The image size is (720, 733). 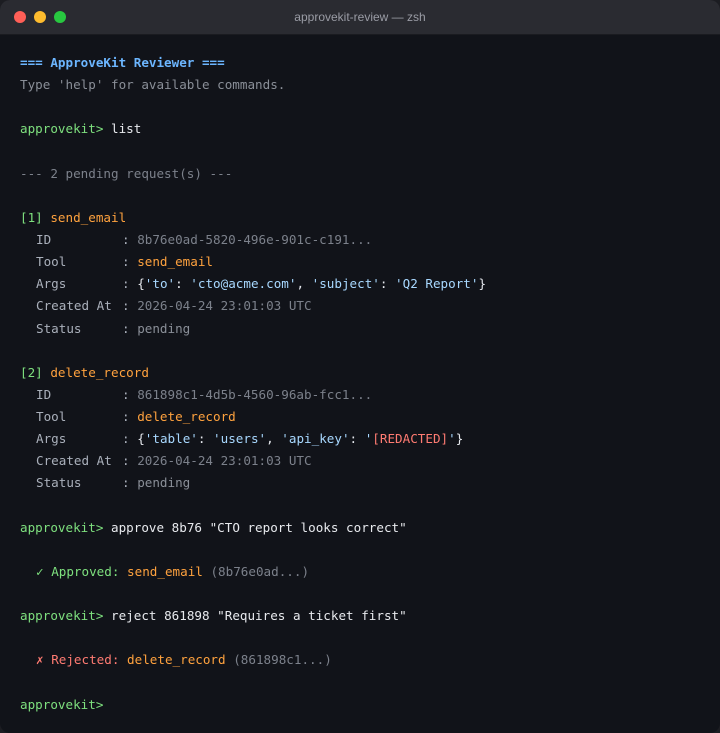 What do you see at coordinates (365, 572) in the screenshot?
I see `approved-result: ✓ Approved: send_email (8b76e0ad...)` at bounding box center [365, 572].